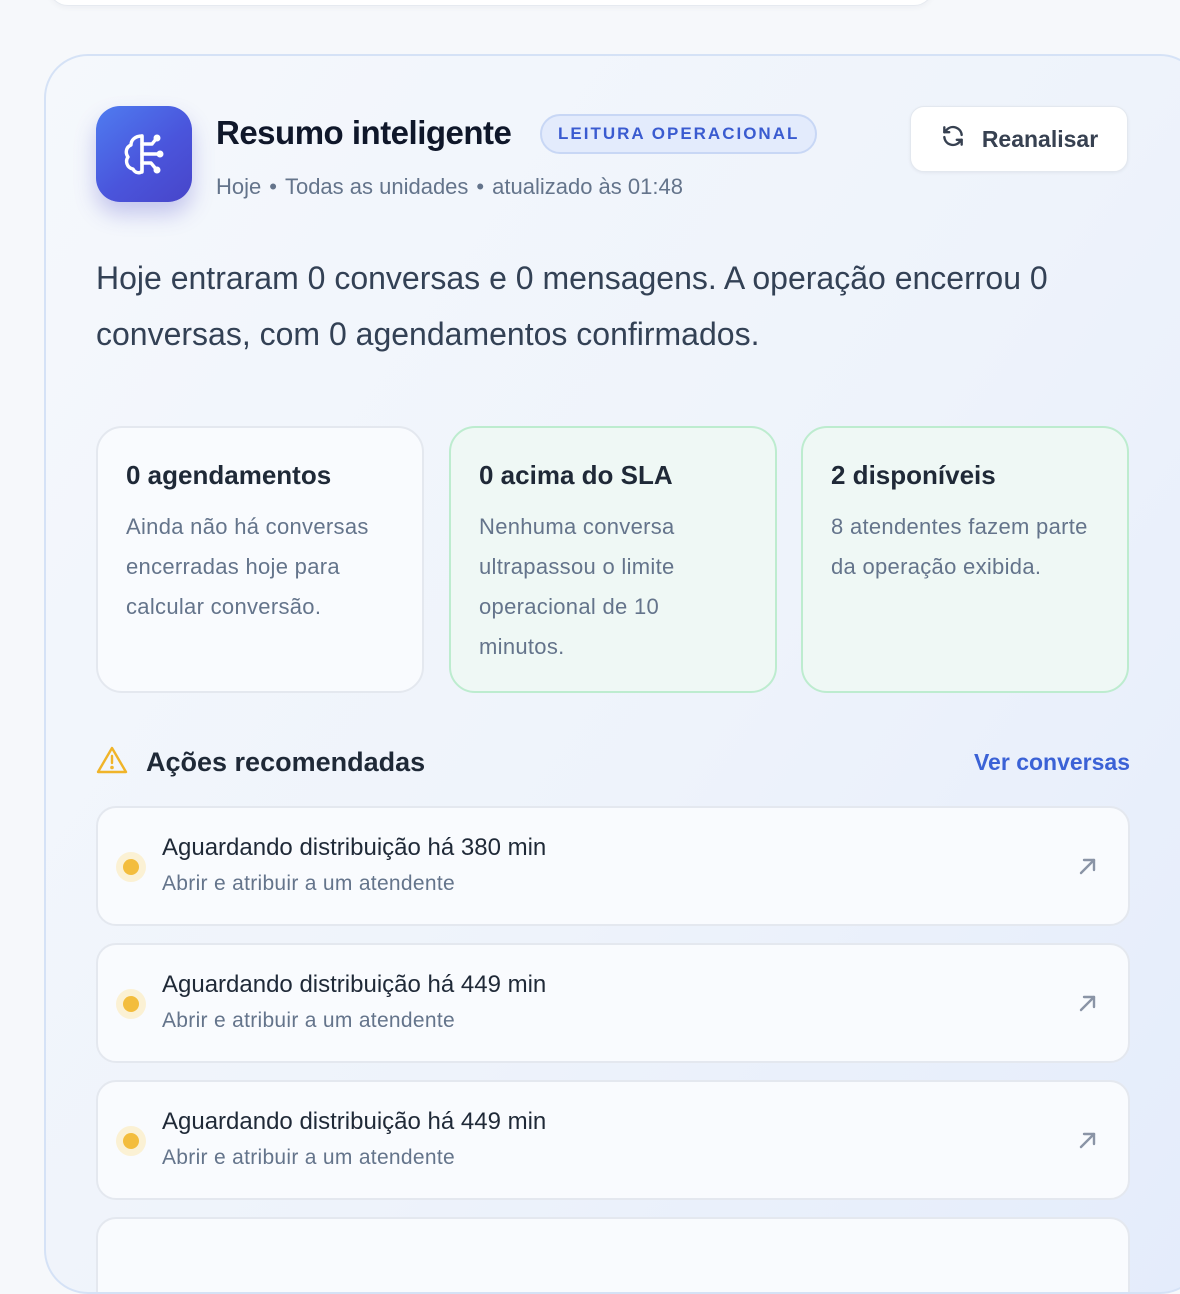 This screenshot has width=1180, height=1294. I want to click on status-badge: LEITURA OPERACIONAL, so click(679, 134).